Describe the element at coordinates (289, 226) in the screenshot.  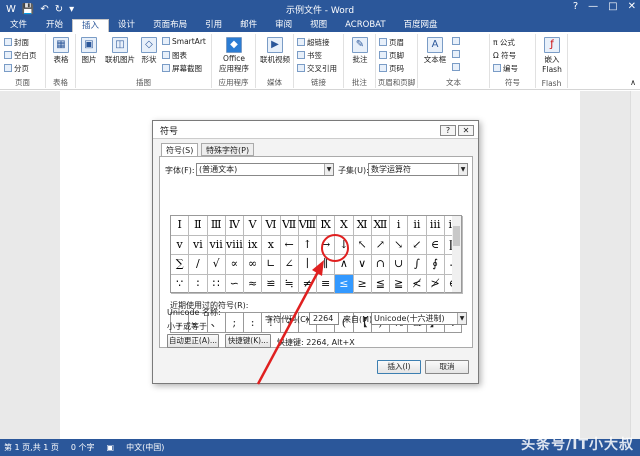
I see `symbol-cell: Ⅶ` at that location.